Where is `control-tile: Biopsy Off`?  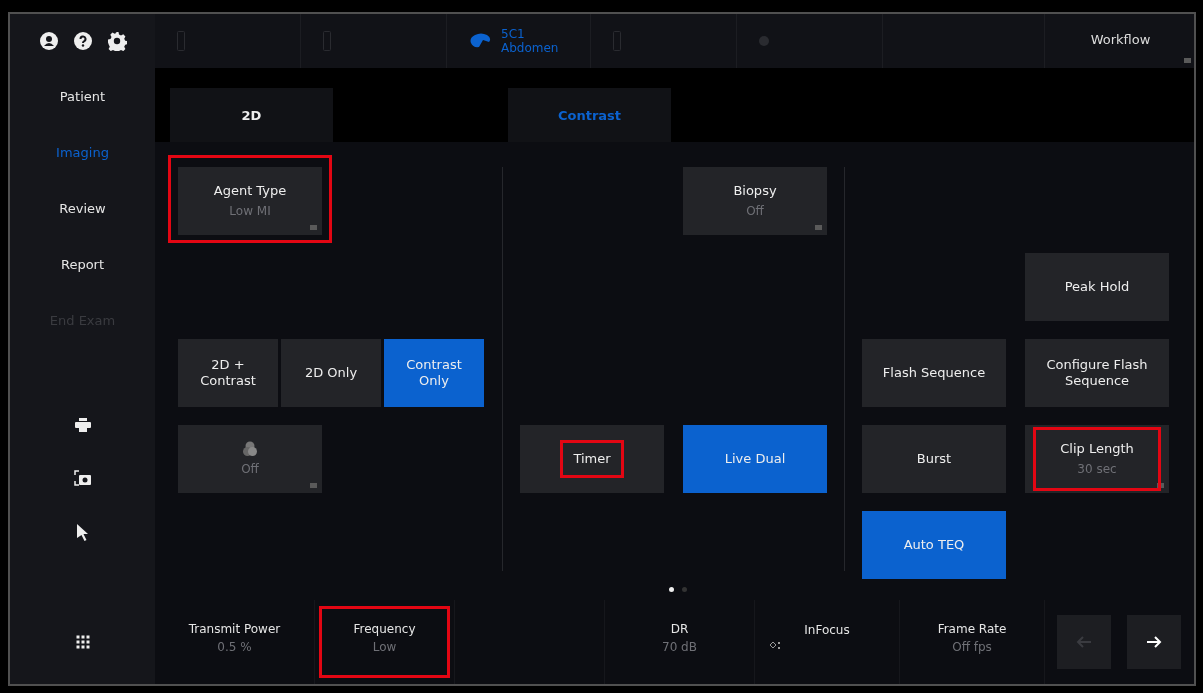 control-tile: Biopsy Off is located at coordinates (755, 201).